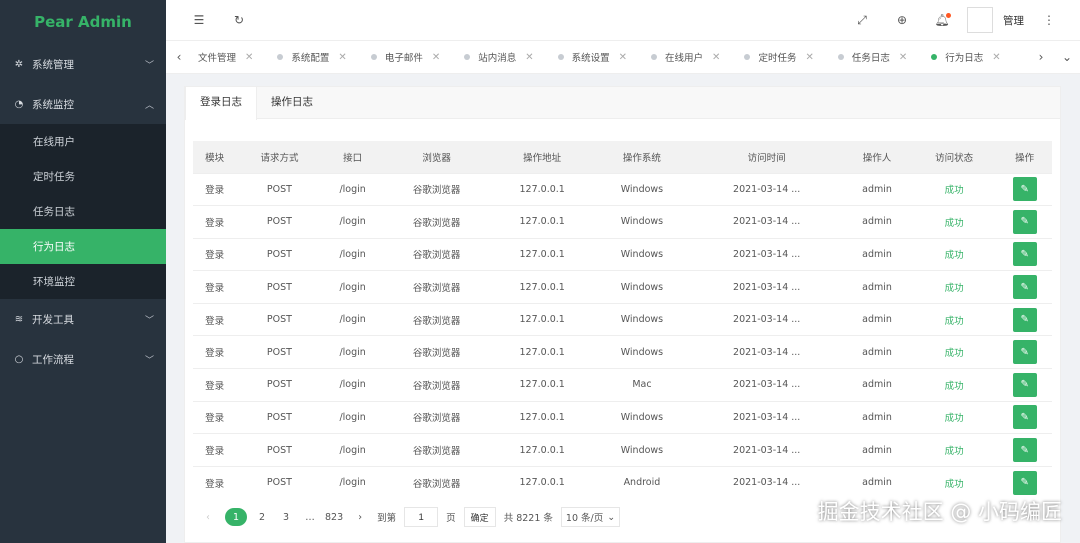 Image resolution: width=1080 pixels, height=543 pixels. I want to click on sidebar-menu-0: ✲ 系统管理 ﹀, so click(83, 64).